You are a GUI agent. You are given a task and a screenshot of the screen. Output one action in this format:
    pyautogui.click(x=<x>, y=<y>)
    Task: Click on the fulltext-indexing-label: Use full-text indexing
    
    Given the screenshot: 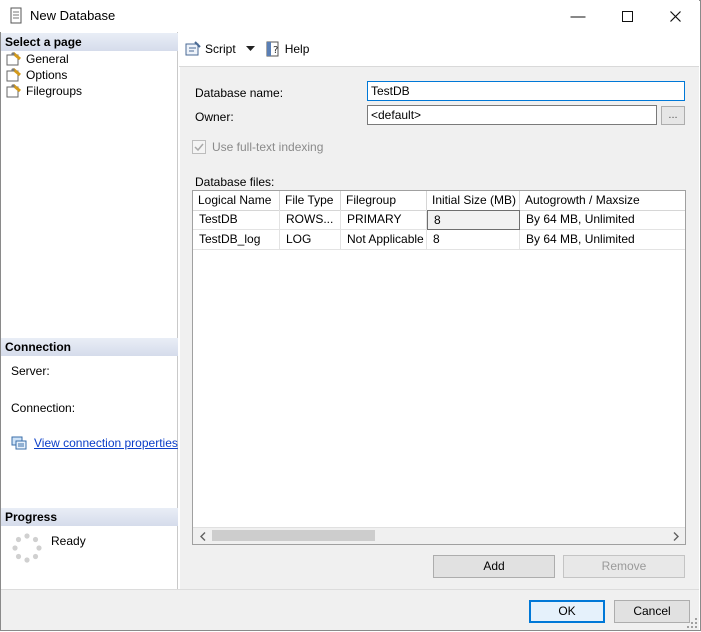 What is the action you would take?
    pyautogui.click(x=268, y=147)
    